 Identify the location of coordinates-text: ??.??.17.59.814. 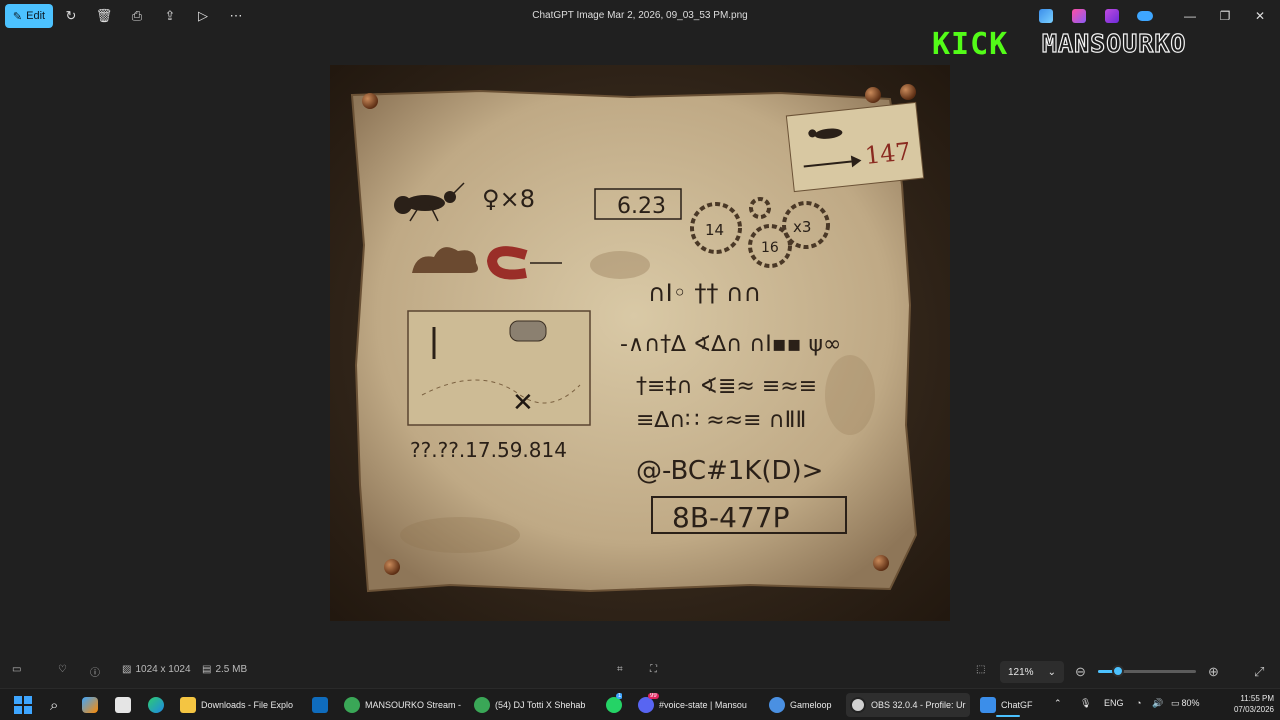
(488, 450).